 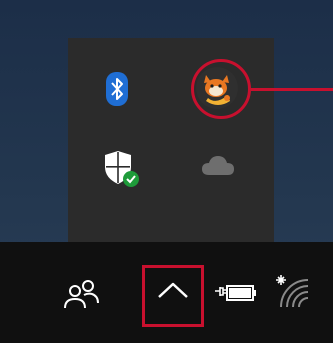 What do you see at coordinates (218, 165) in the screenshot?
I see `onedrive-cloud-icon` at bounding box center [218, 165].